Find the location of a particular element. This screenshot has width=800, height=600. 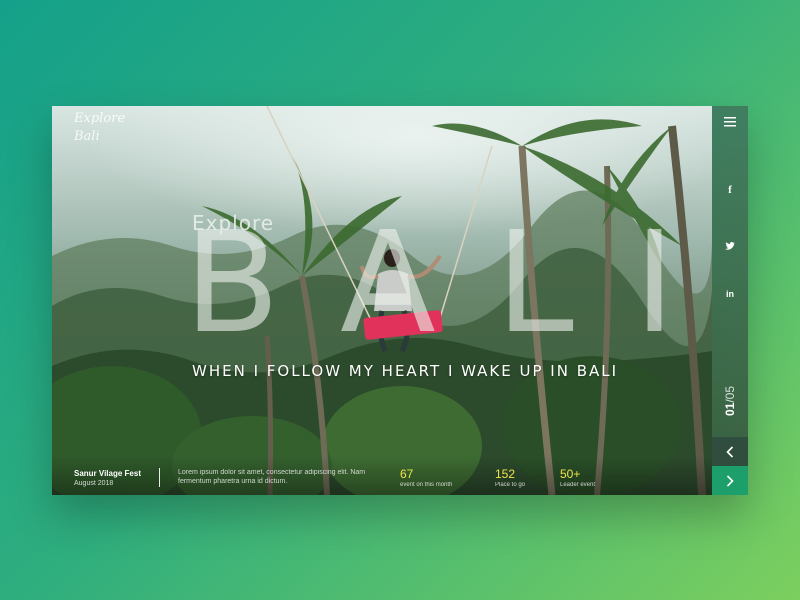

event-title: Sanur Vilage Fest is located at coordinates (107, 473).